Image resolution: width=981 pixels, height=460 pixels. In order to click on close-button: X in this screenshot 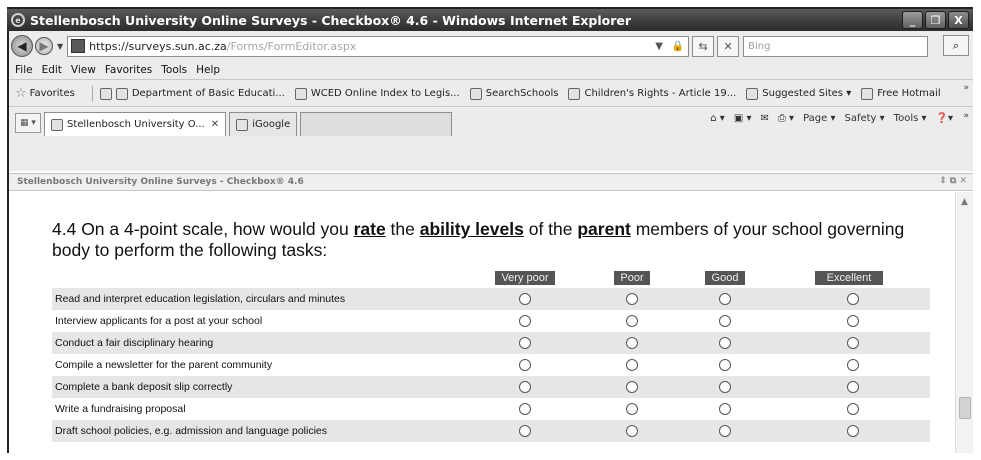, I will do `click(958, 20)`.